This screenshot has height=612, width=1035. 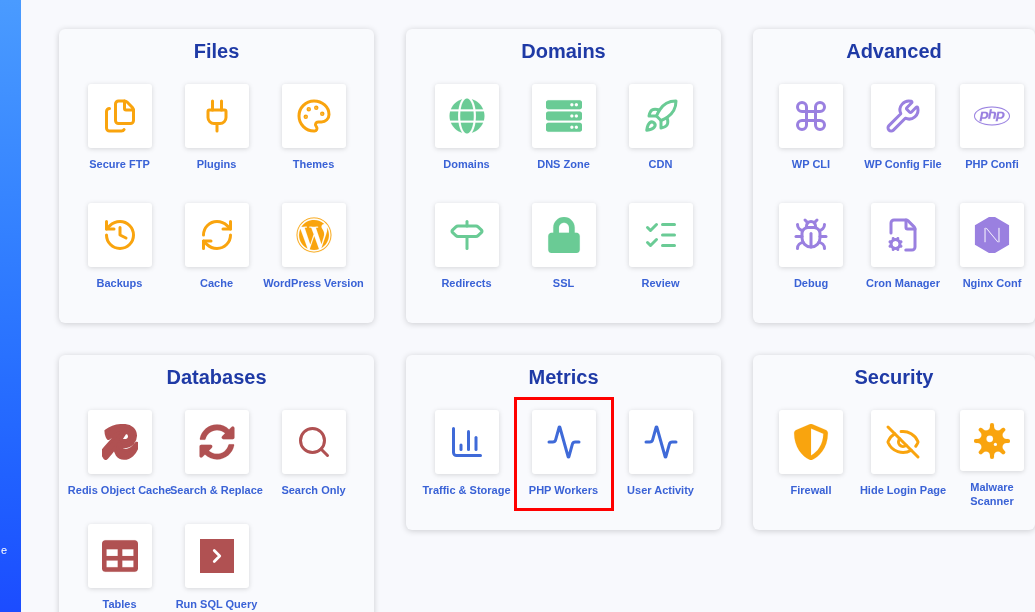 What do you see at coordinates (119, 283) in the screenshot?
I see `tool-label: Backups` at bounding box center [119, 283].